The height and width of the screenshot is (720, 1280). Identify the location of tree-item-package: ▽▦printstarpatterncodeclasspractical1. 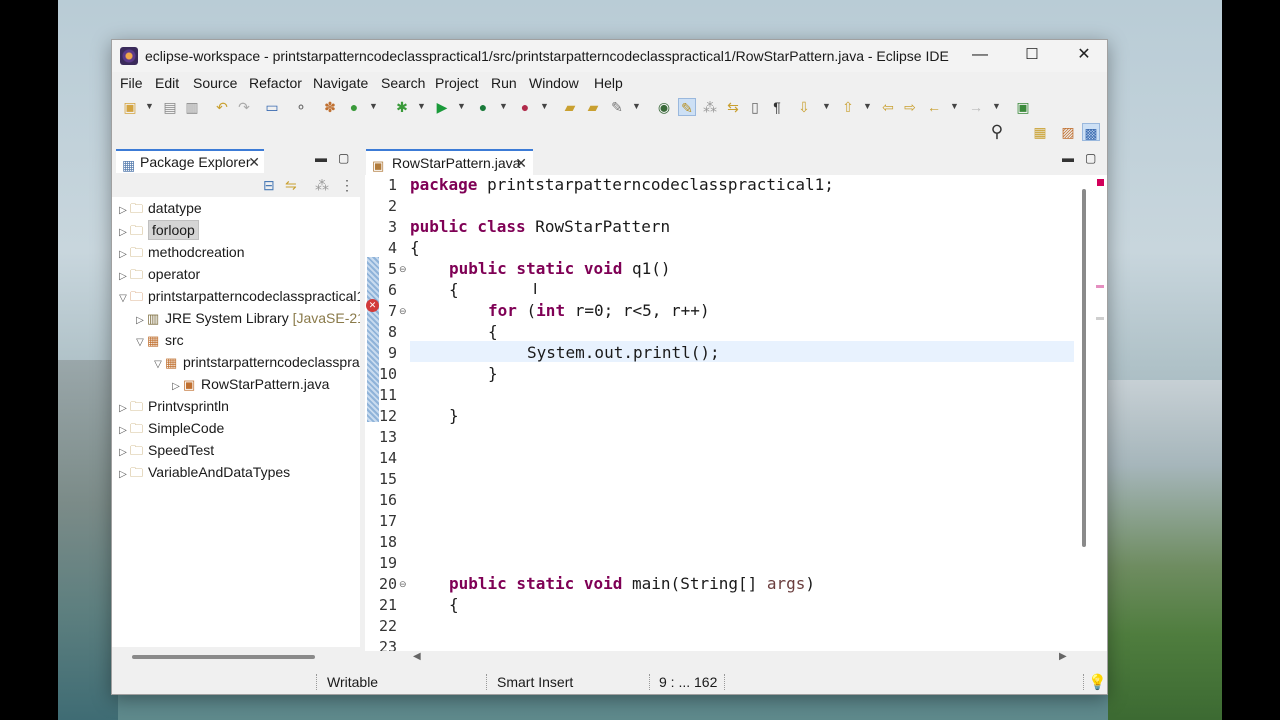
(255, 362).